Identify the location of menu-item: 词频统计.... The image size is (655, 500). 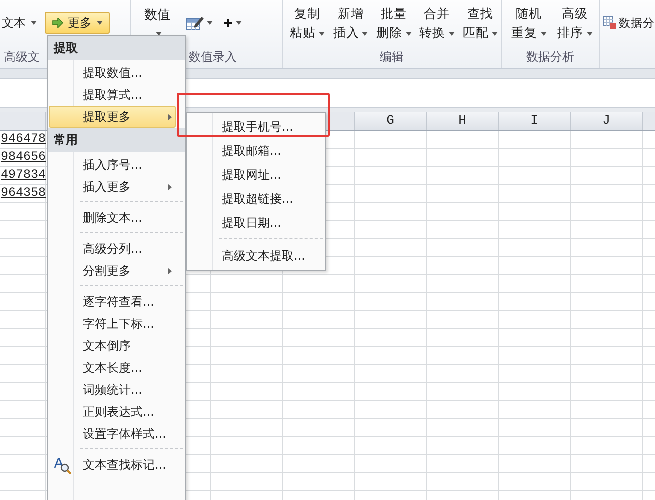
(112, 390).